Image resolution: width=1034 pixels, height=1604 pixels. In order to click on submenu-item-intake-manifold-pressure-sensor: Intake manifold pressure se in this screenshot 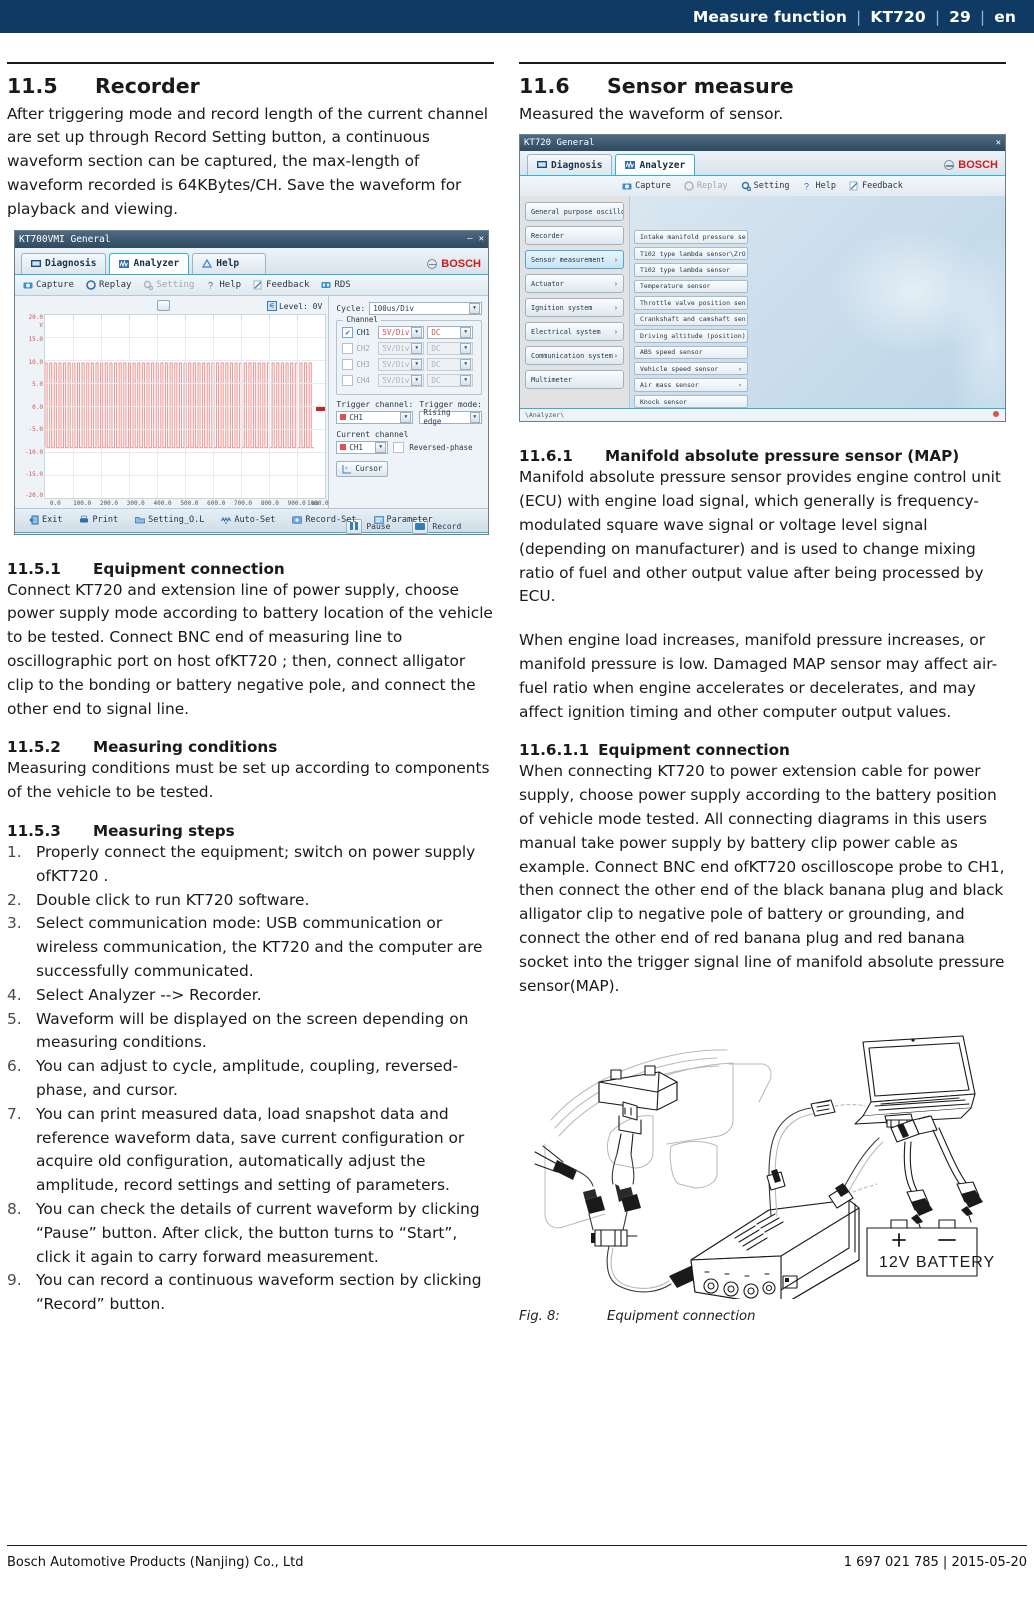, I will do `click(691, 237)`.